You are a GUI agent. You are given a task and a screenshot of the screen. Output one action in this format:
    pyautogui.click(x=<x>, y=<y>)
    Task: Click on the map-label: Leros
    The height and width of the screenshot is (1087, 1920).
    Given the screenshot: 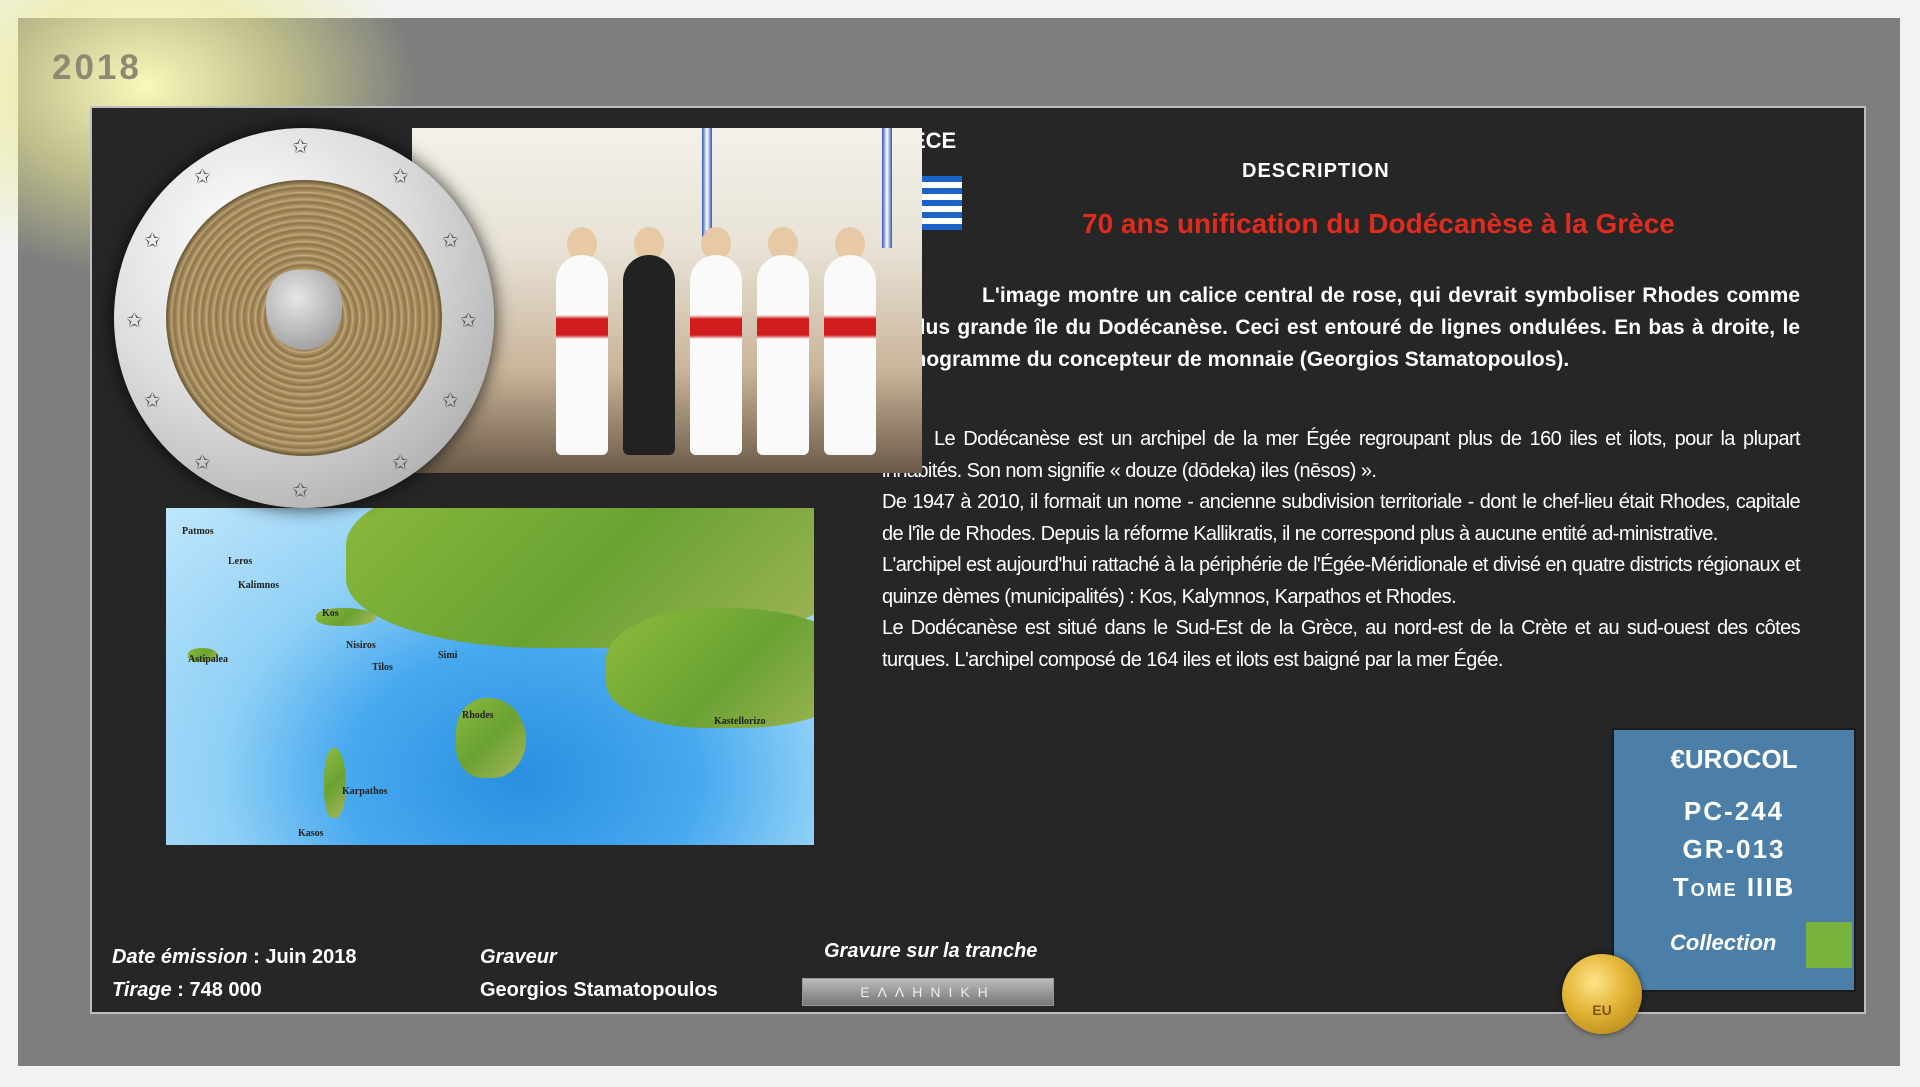 What is the action you would take?
    pyautogui.click(x=240, y=561)
    